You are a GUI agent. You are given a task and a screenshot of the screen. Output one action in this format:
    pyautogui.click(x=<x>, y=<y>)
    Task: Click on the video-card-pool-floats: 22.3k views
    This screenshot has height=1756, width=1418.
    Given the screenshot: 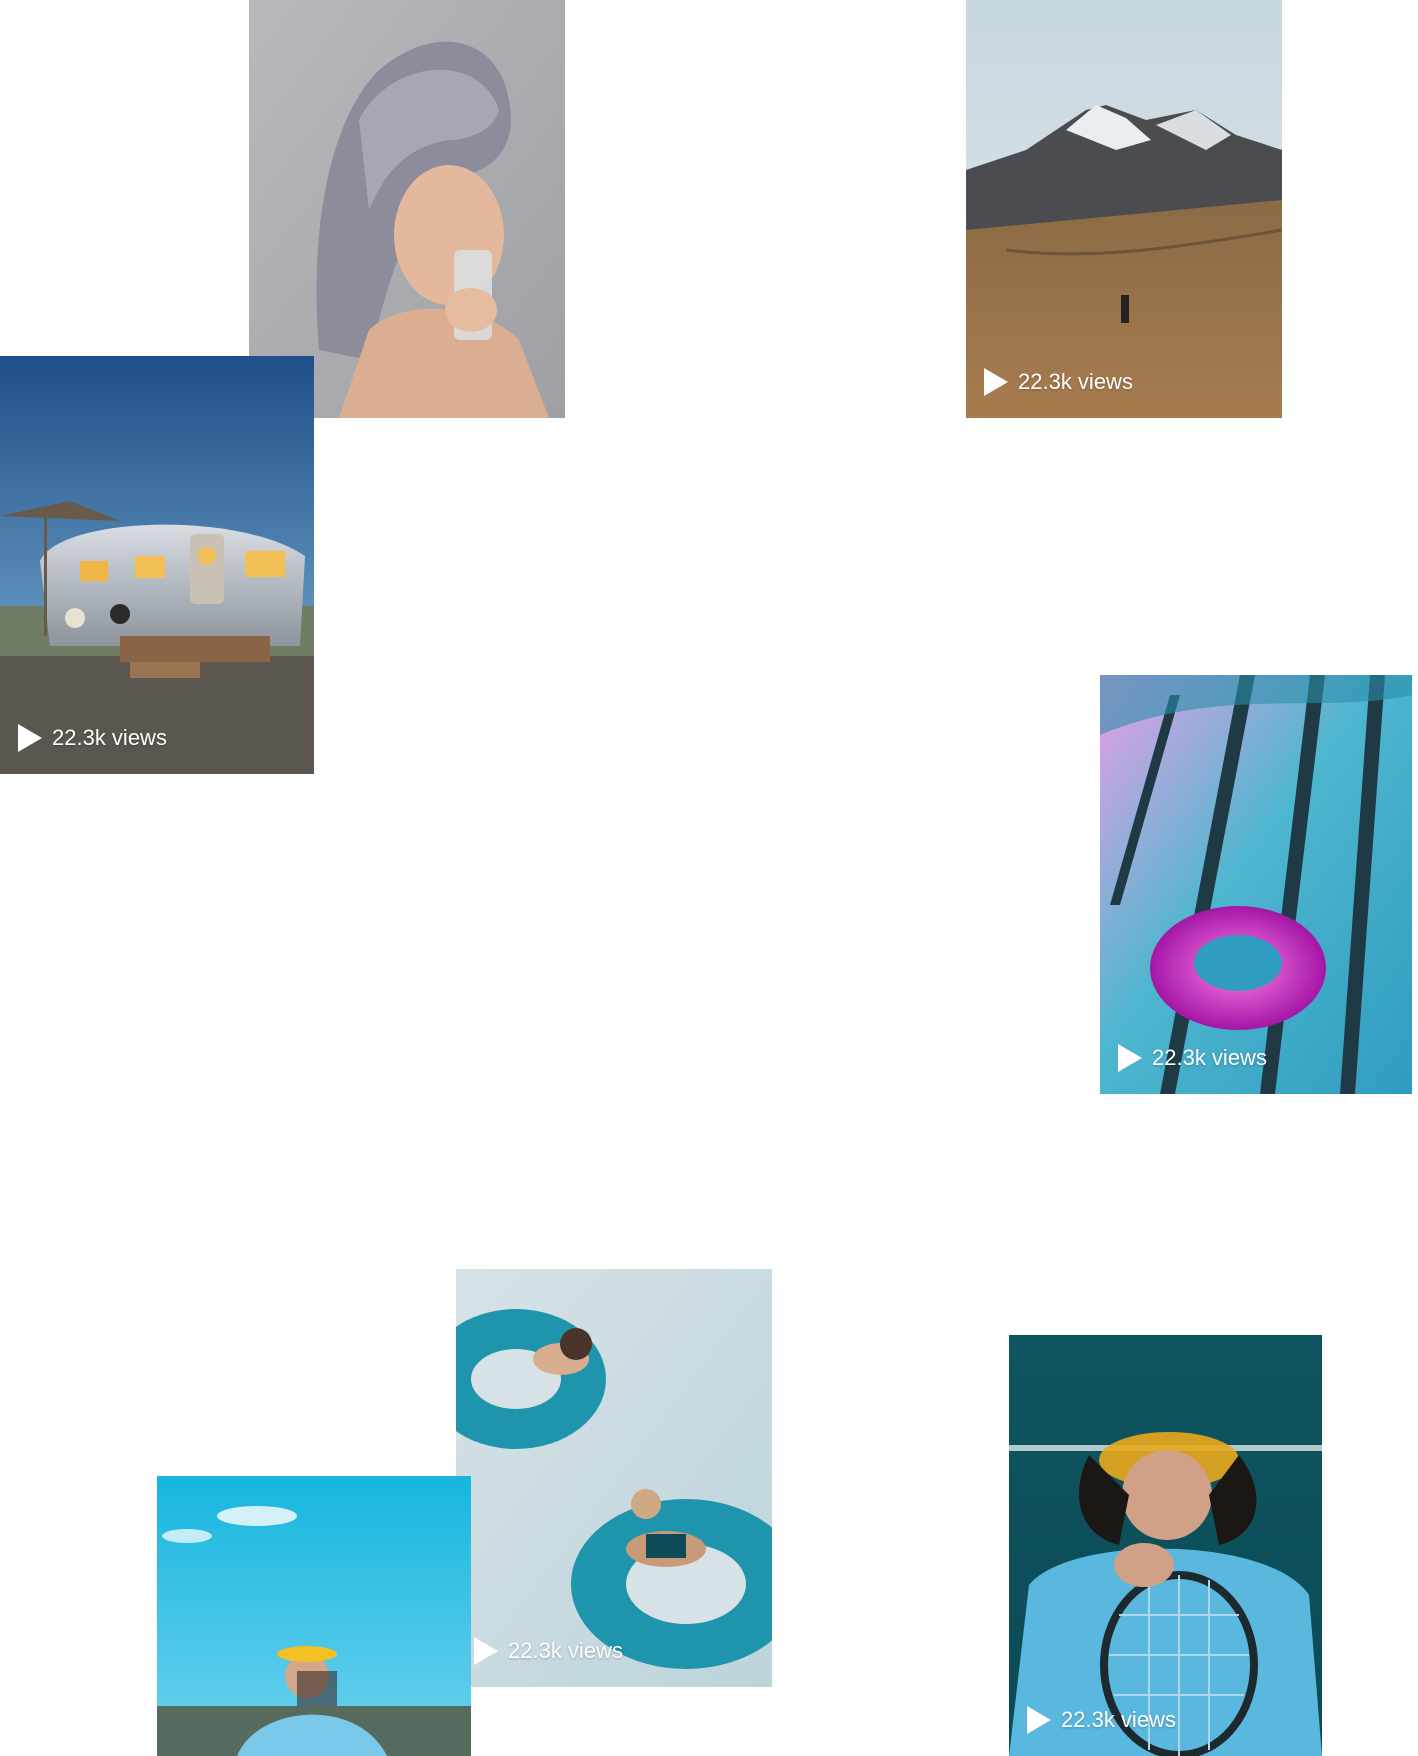 What is the action you would take?
    pyautogui.click(x=614, y=1478)
    